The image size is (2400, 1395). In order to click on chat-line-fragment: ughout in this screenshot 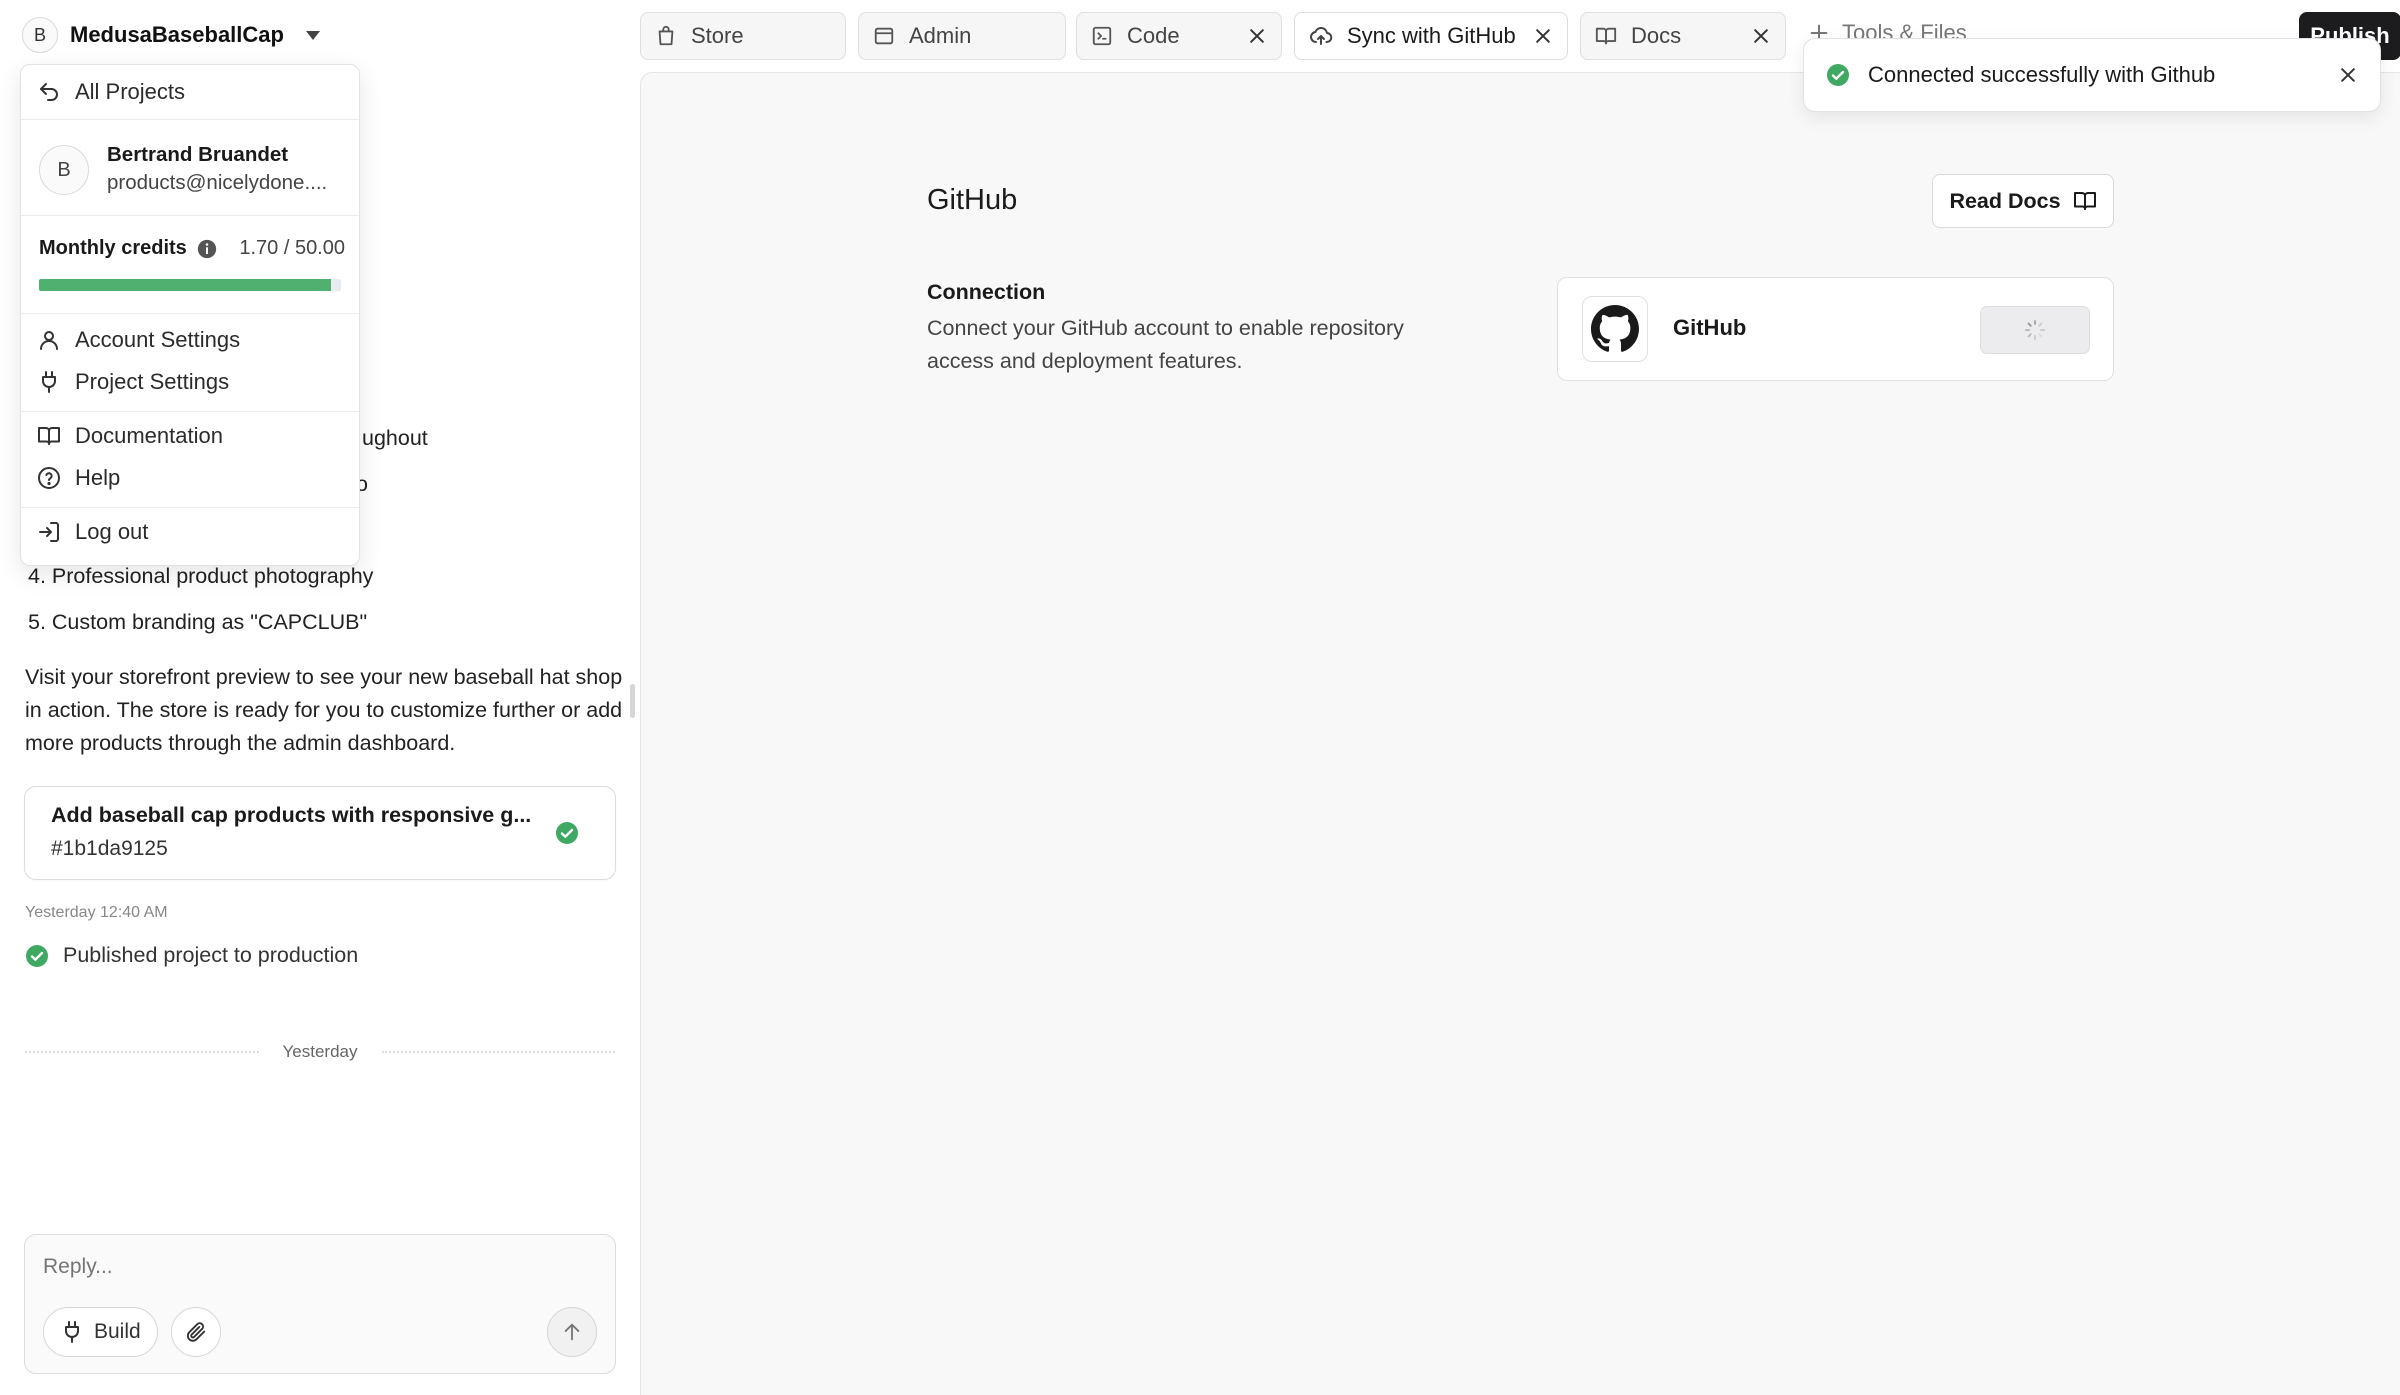, I will do `click(395, 438)`.